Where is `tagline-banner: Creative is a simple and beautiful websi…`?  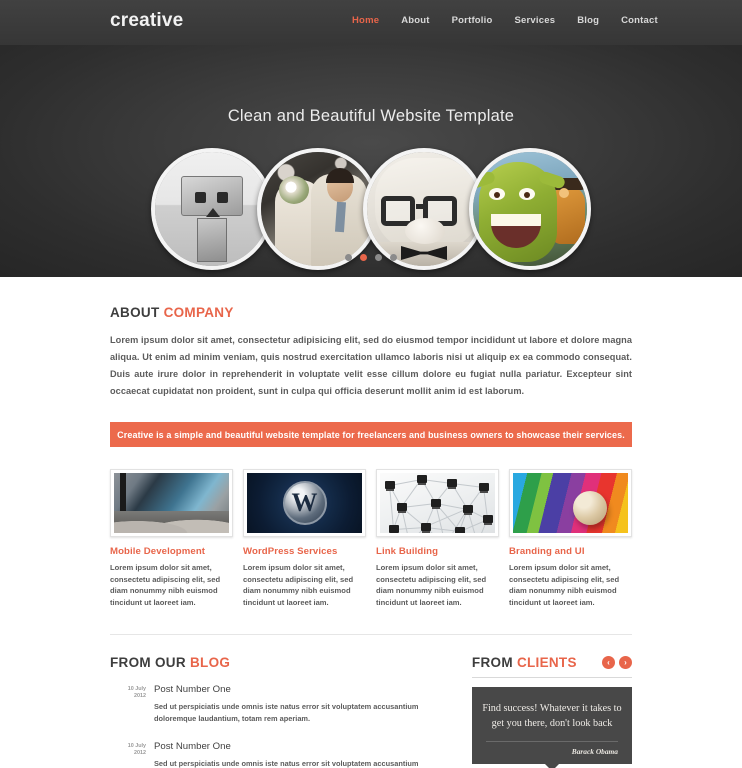 tagline-banner: Creative is a simple and beautiful websi… is located at coordinates (371, 434).